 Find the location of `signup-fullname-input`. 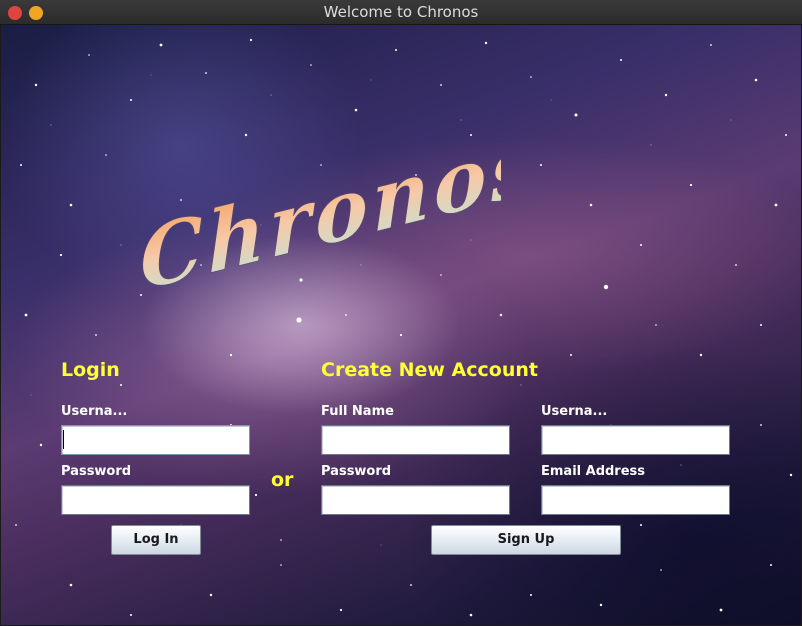

signup-fullname-input is located at coordinates (415, 440).